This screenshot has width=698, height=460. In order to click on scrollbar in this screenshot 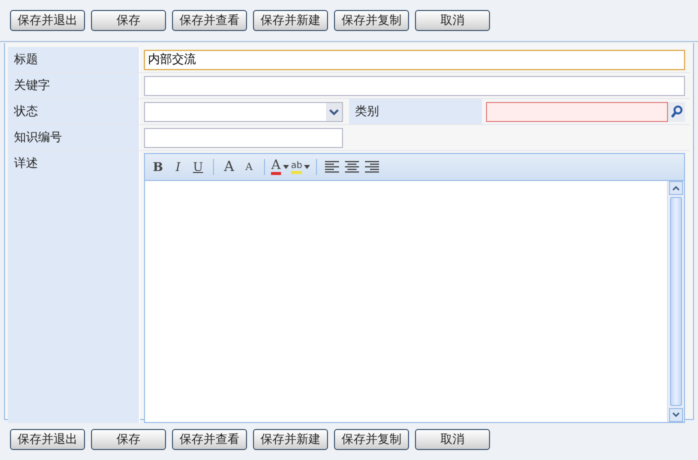, I will do `click(675, 301)`.